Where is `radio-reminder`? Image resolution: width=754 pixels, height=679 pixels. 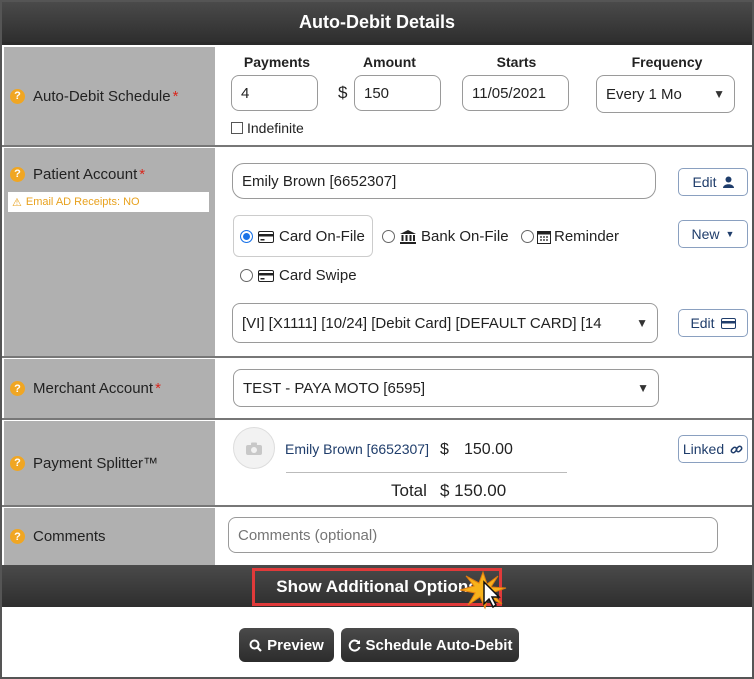 radio-reminder is located at coordinates (527, 236).